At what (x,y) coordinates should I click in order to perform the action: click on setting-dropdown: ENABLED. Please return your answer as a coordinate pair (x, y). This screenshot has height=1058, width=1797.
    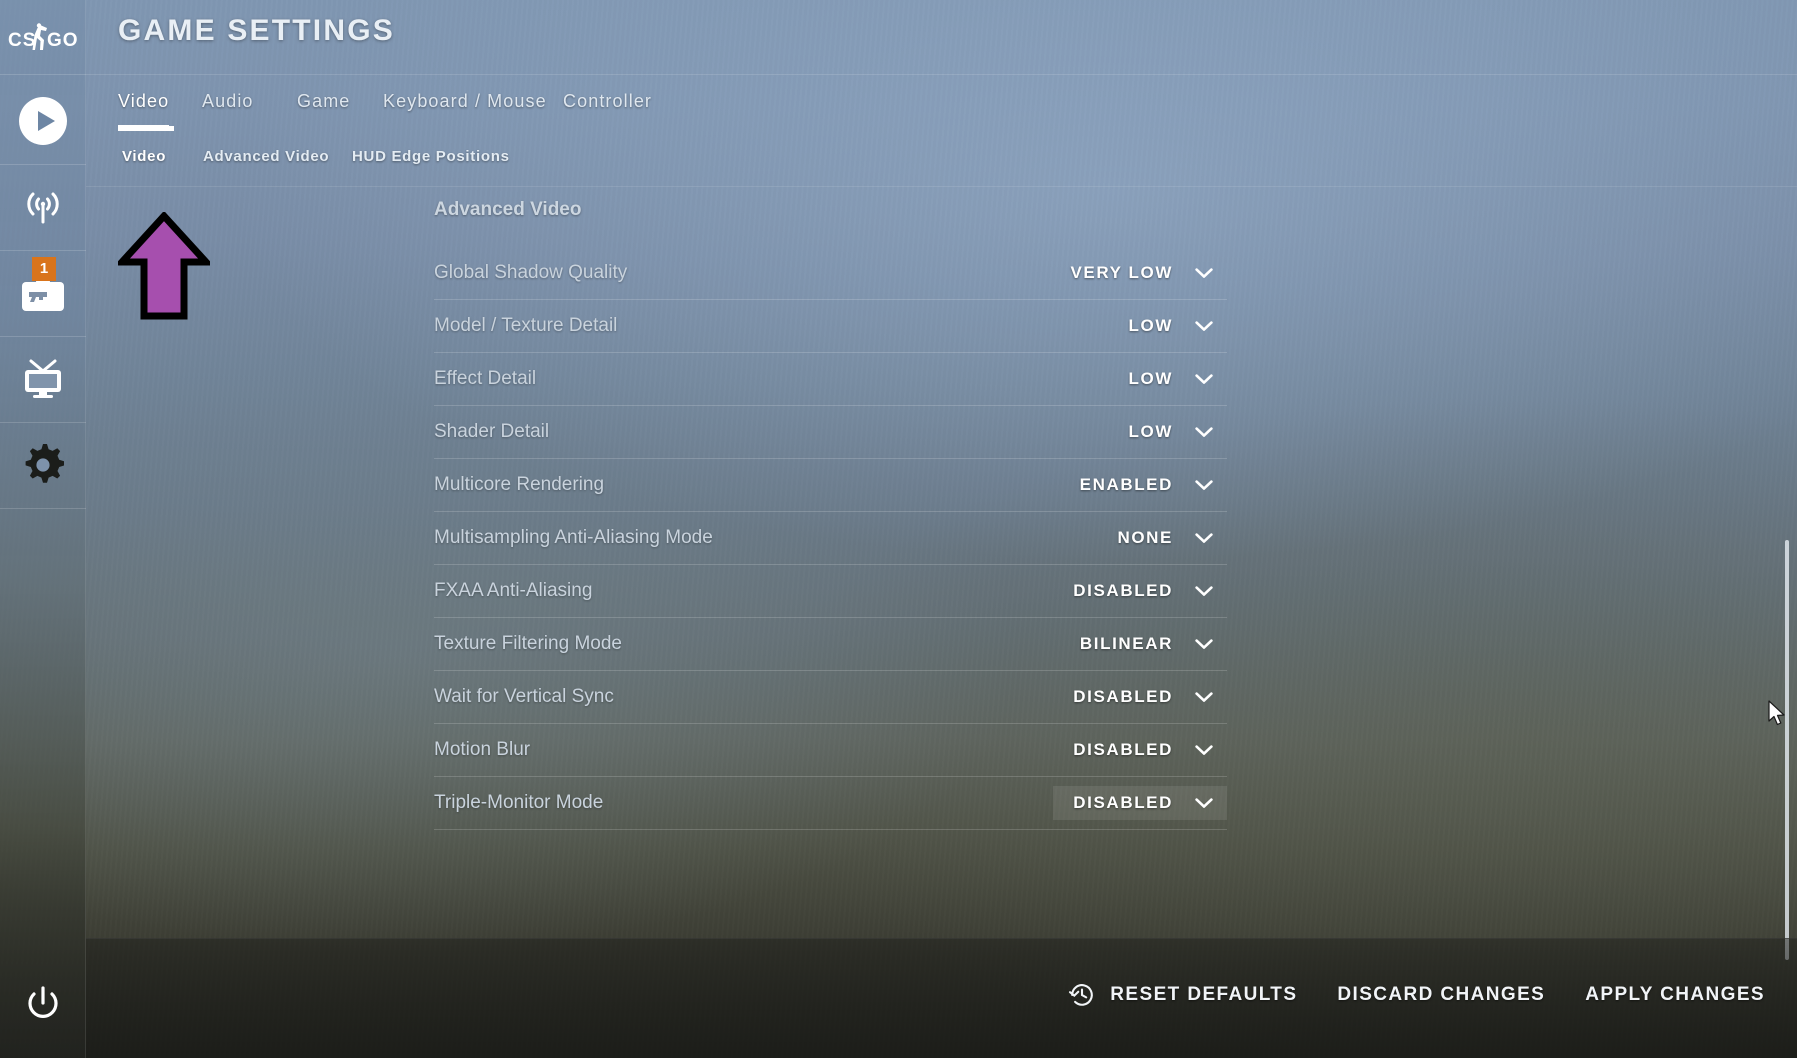
    Looking at the image, I should click on (1143, 485).